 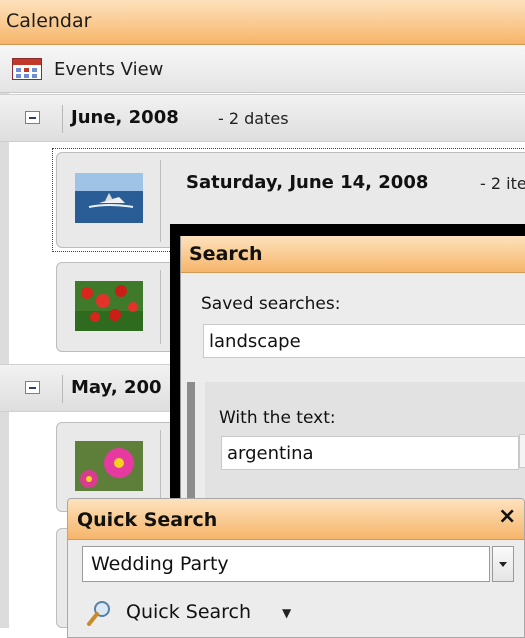 What do you see at coordinates (277, 418) in the screenshot?
I see `with-the-text-label: With the text:` at bounding box center [277, 418].